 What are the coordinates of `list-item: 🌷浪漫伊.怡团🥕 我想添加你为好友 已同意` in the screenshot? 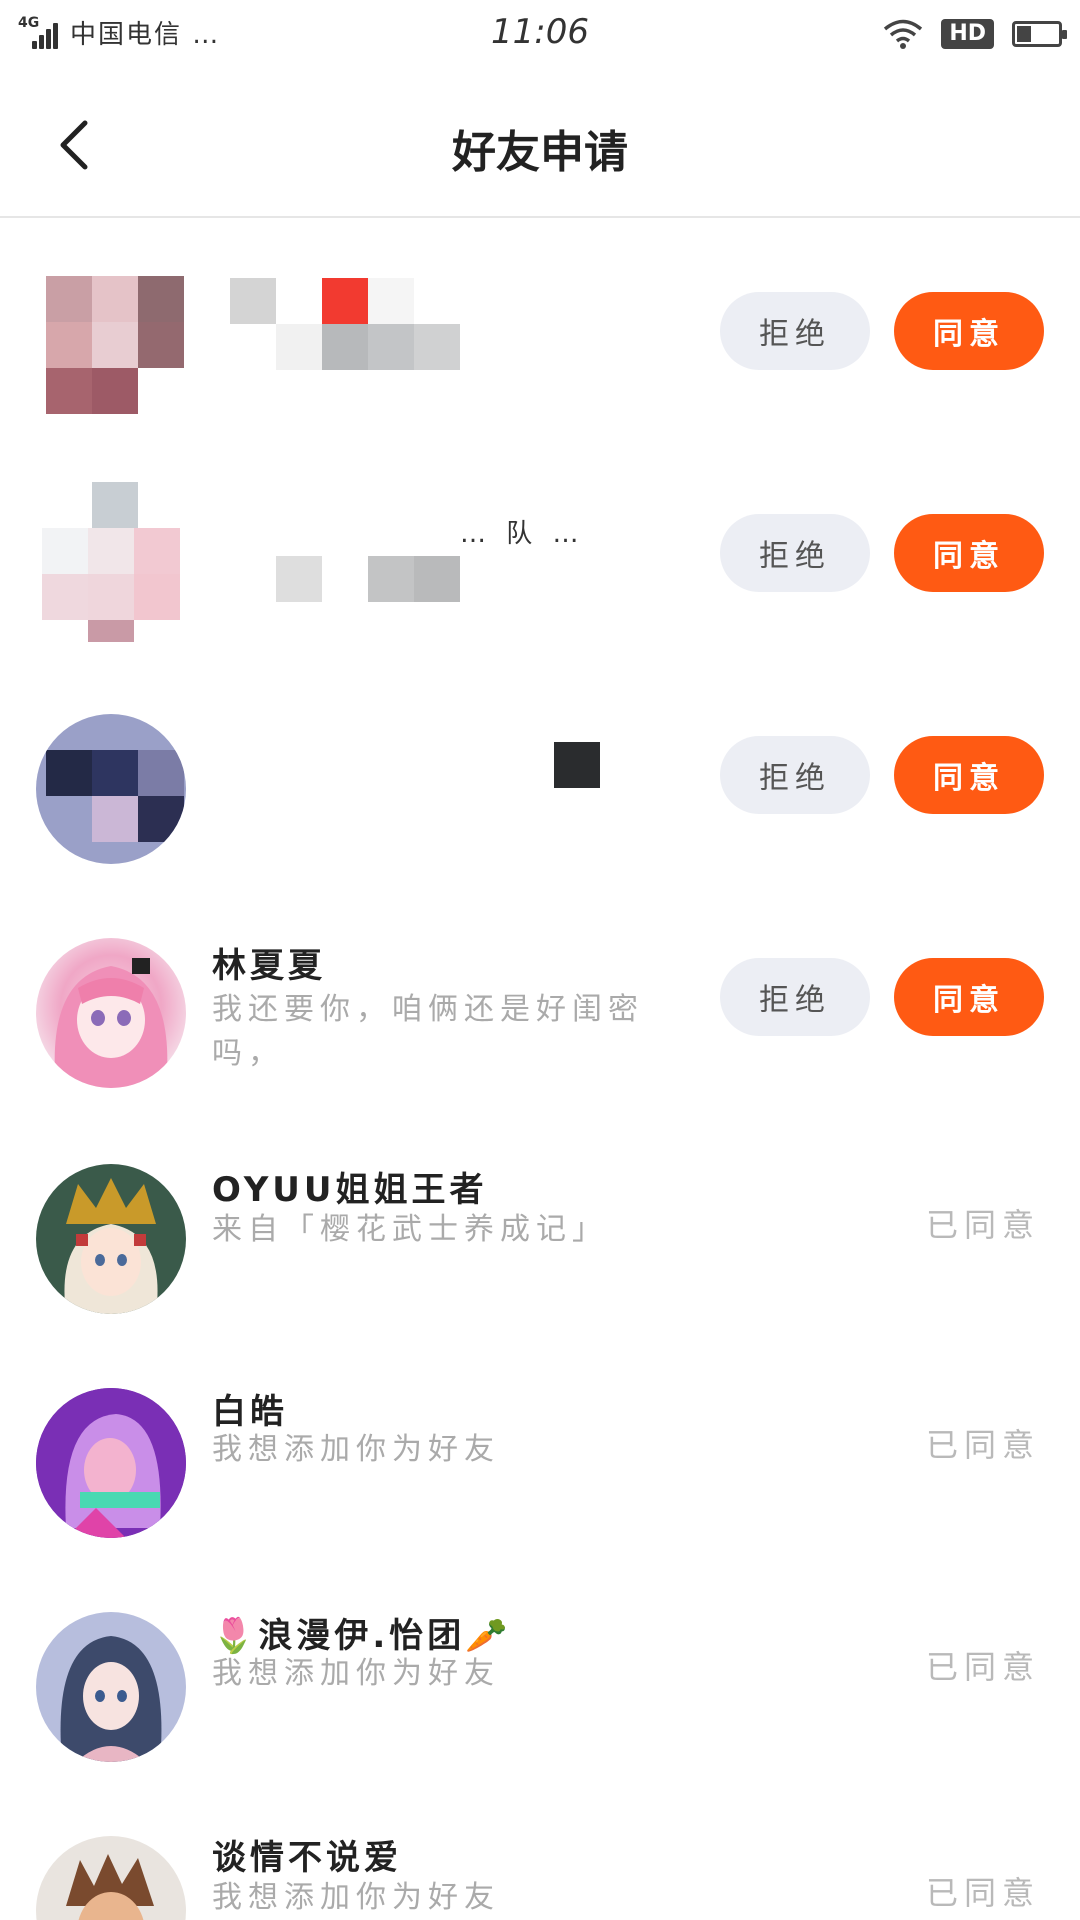 It's located at (540, 1661).